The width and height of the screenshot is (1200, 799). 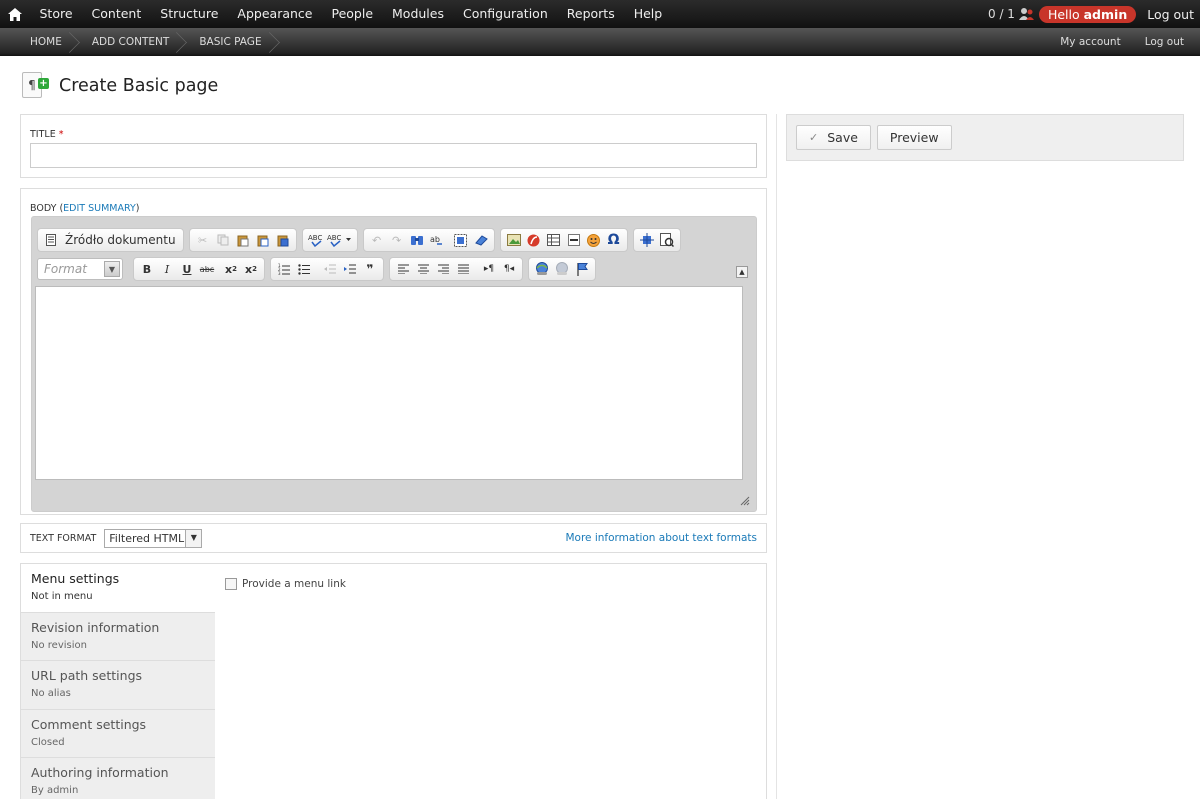 I want to click on horizontal-rule-icon, so click(x=574, y=240).